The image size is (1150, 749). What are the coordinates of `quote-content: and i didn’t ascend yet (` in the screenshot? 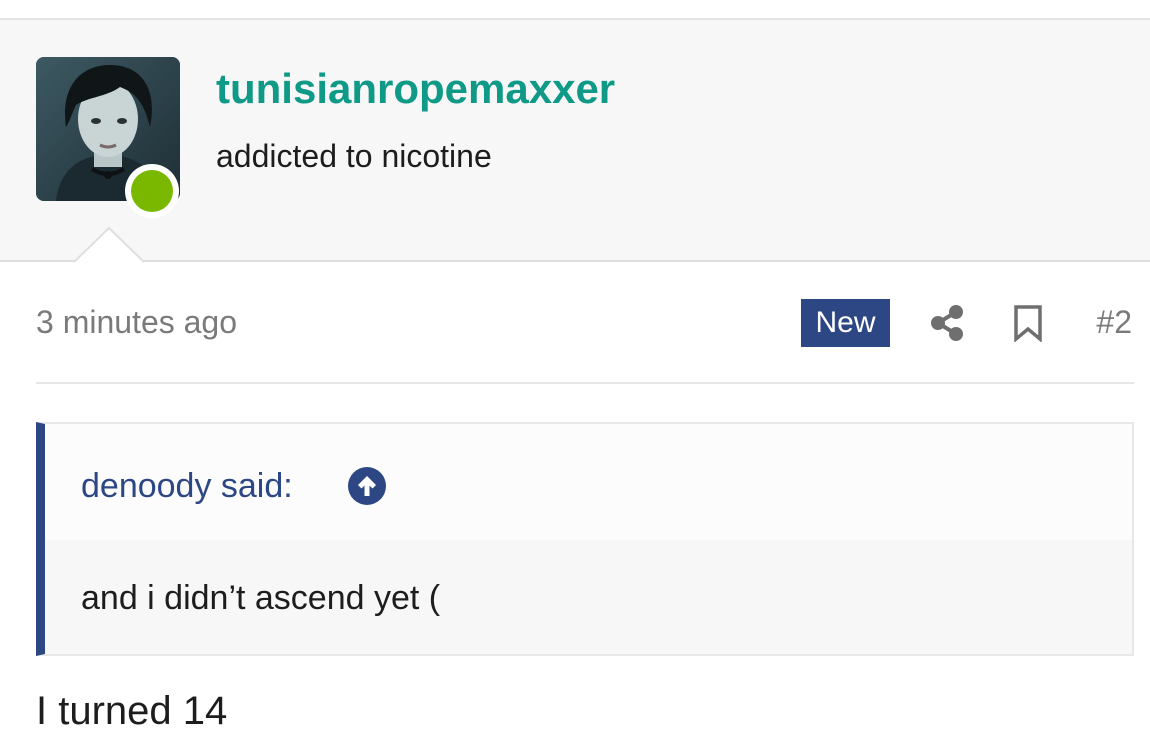 It's located at (588, 597).